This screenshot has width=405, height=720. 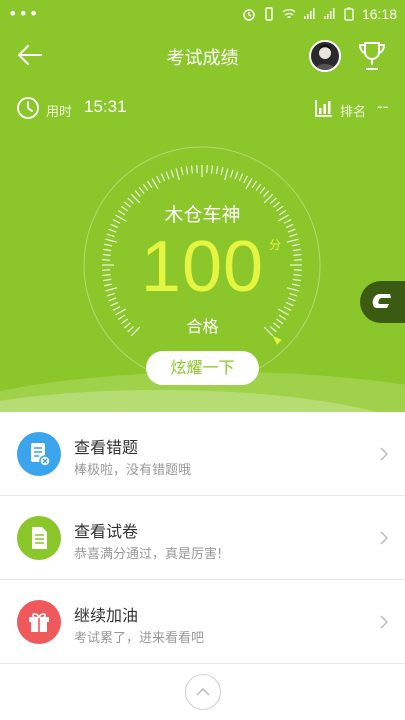 I want to click on avatar, so click(x=325, y=56).